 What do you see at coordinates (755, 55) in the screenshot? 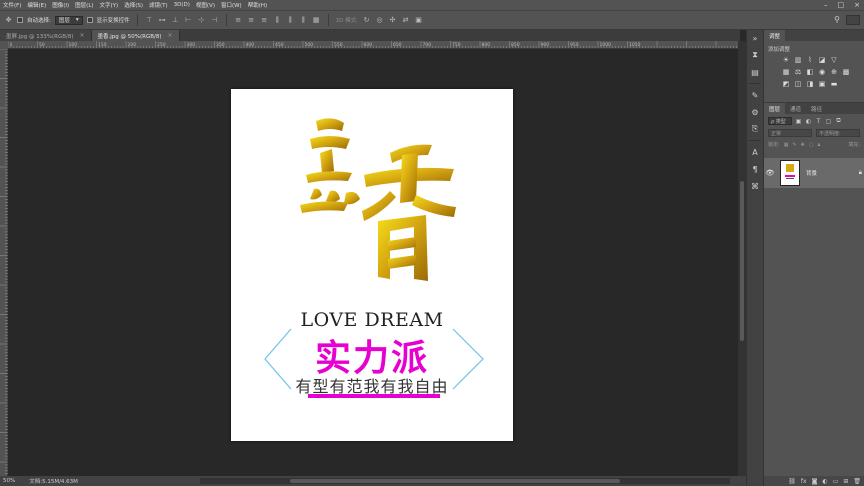
I see `history-icon: ⧗` at bounding box center [755, 55].